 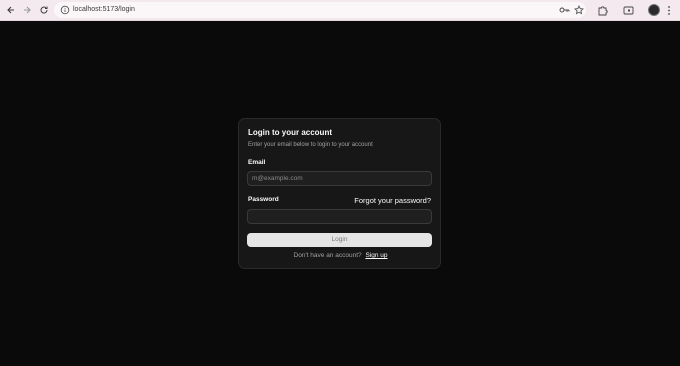 I want to click on extensions-icon, so click(x=602, y=10).